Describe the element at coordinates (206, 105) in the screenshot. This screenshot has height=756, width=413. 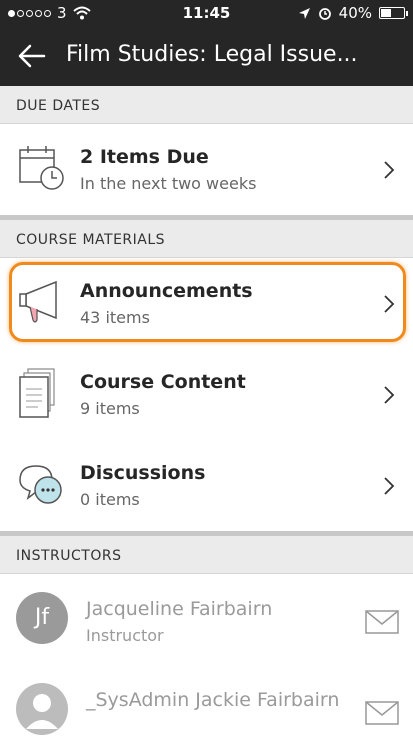
I see `section-header-due-dates: DUE DATES` at that location.